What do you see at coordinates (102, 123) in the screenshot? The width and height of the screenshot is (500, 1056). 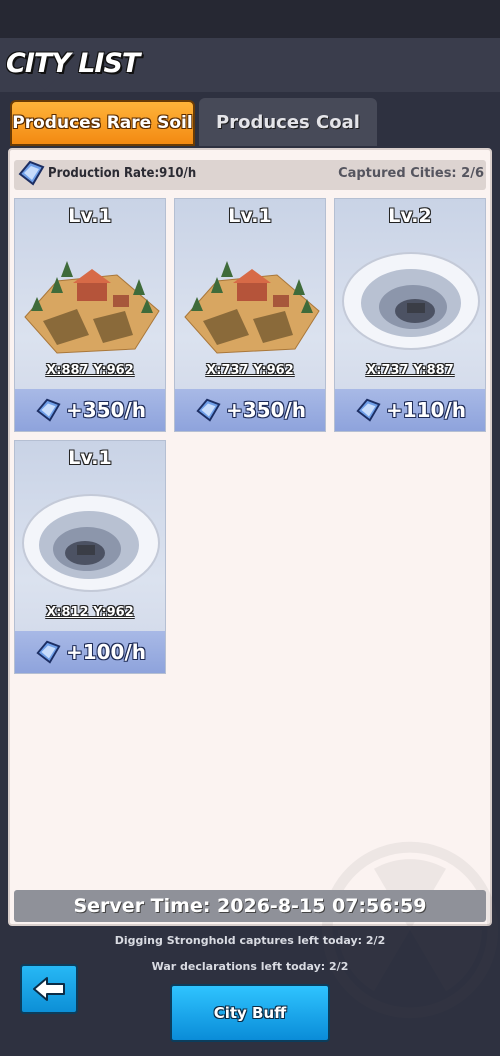 I see `tab-produces-rare-soil: Produces Rare Soil` at bounding box center [102, 123].